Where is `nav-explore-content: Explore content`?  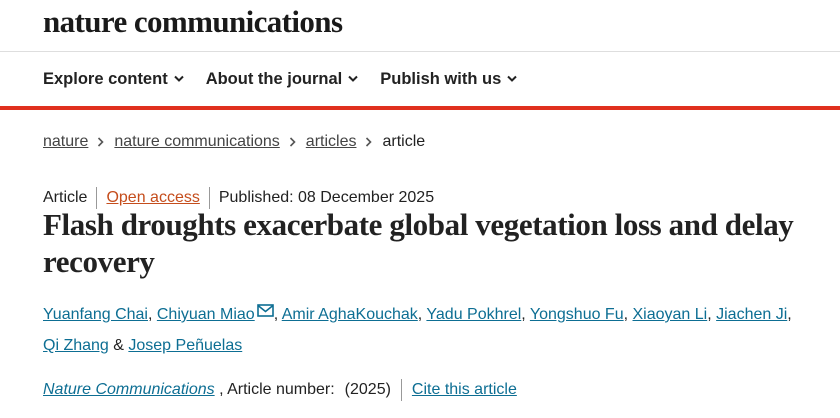 nav-explore-content: Explore content is located at coordinates (113, 79).